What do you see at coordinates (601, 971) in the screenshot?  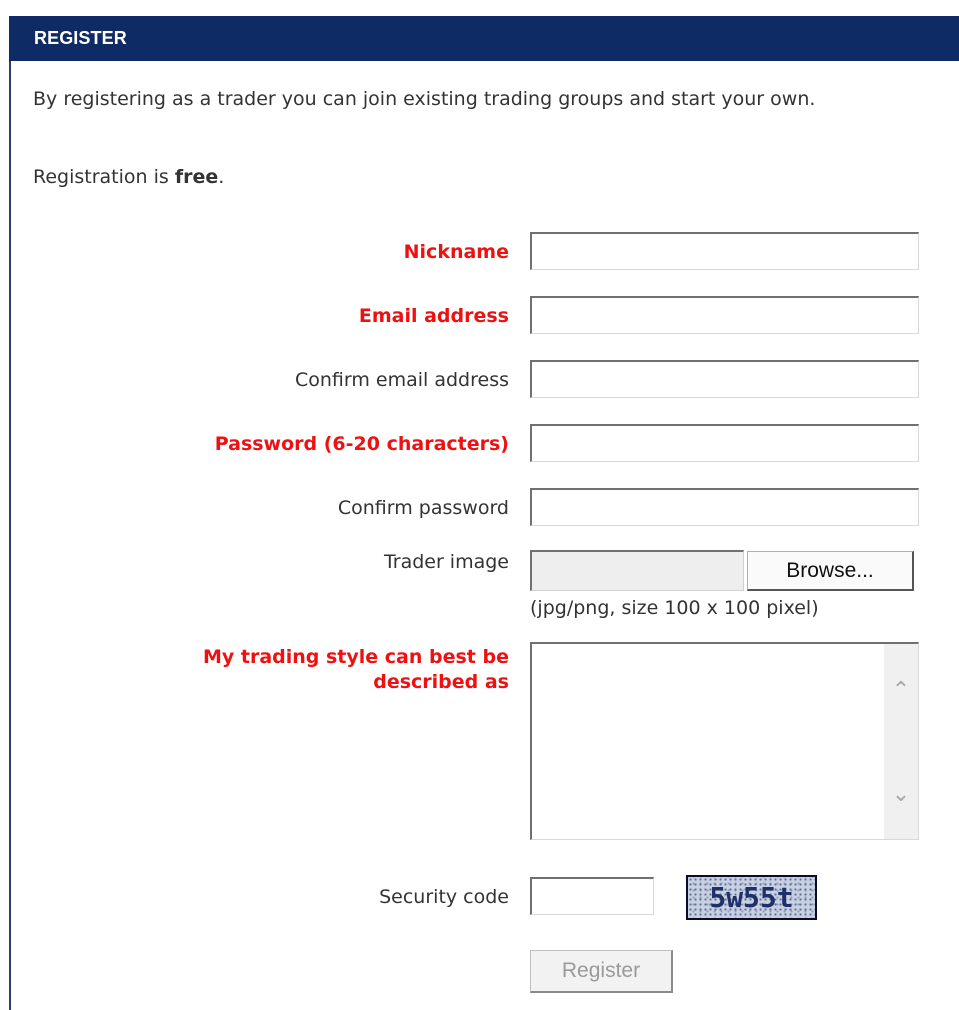 I see `register-button: Register` at bounding box center [601, 971].